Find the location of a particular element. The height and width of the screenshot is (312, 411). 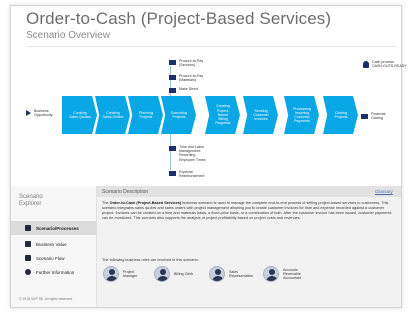

related-process-top-1: Procure-to-Pay (Services) is located at coordinates (186, 63).